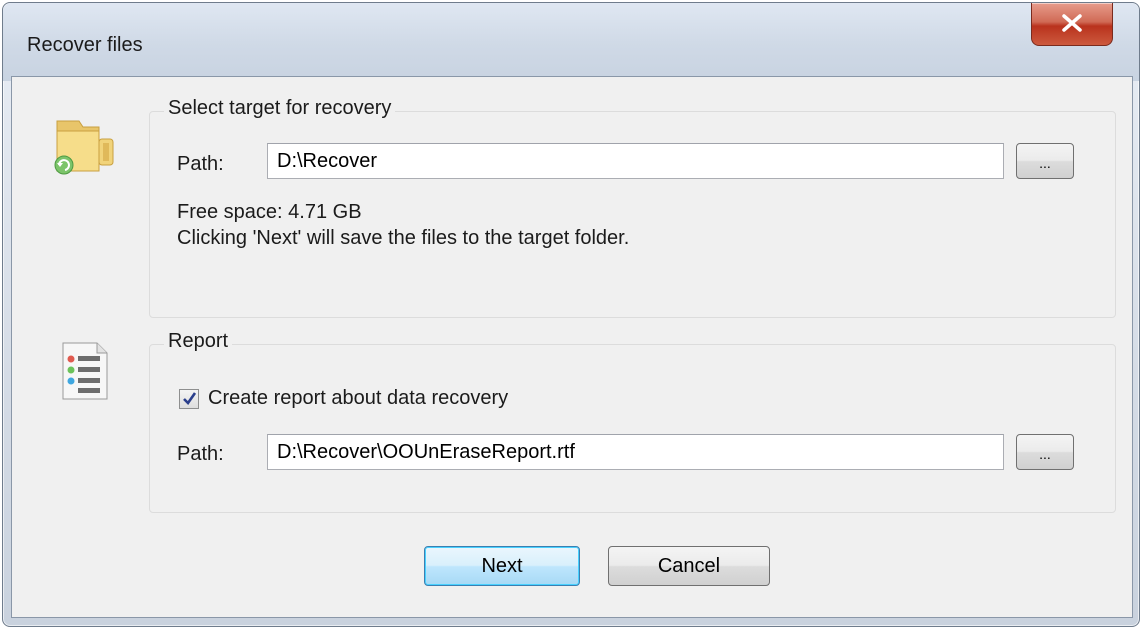 The height and width of the screenshot is (629, 1143). Describe the element at coordinates (85, 371) in the screenshot. I see `report-list-icon` at that location.